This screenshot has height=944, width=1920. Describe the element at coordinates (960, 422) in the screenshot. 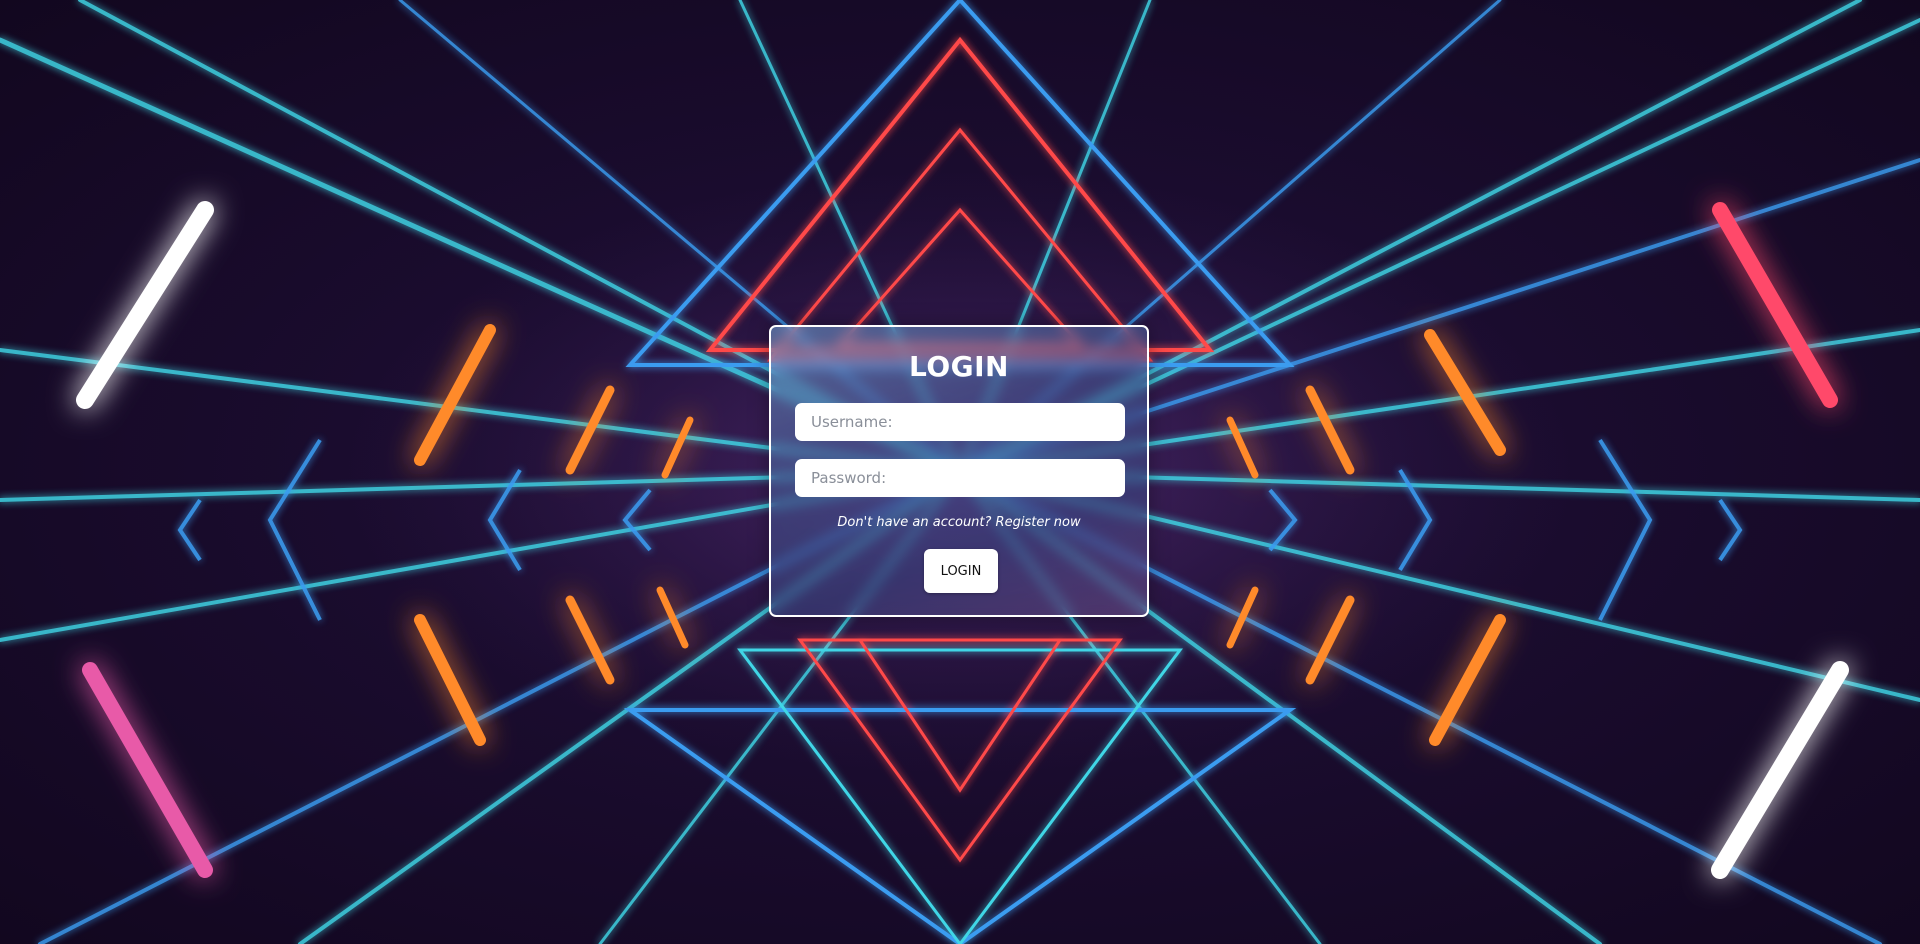

I see `username-input` at that location.